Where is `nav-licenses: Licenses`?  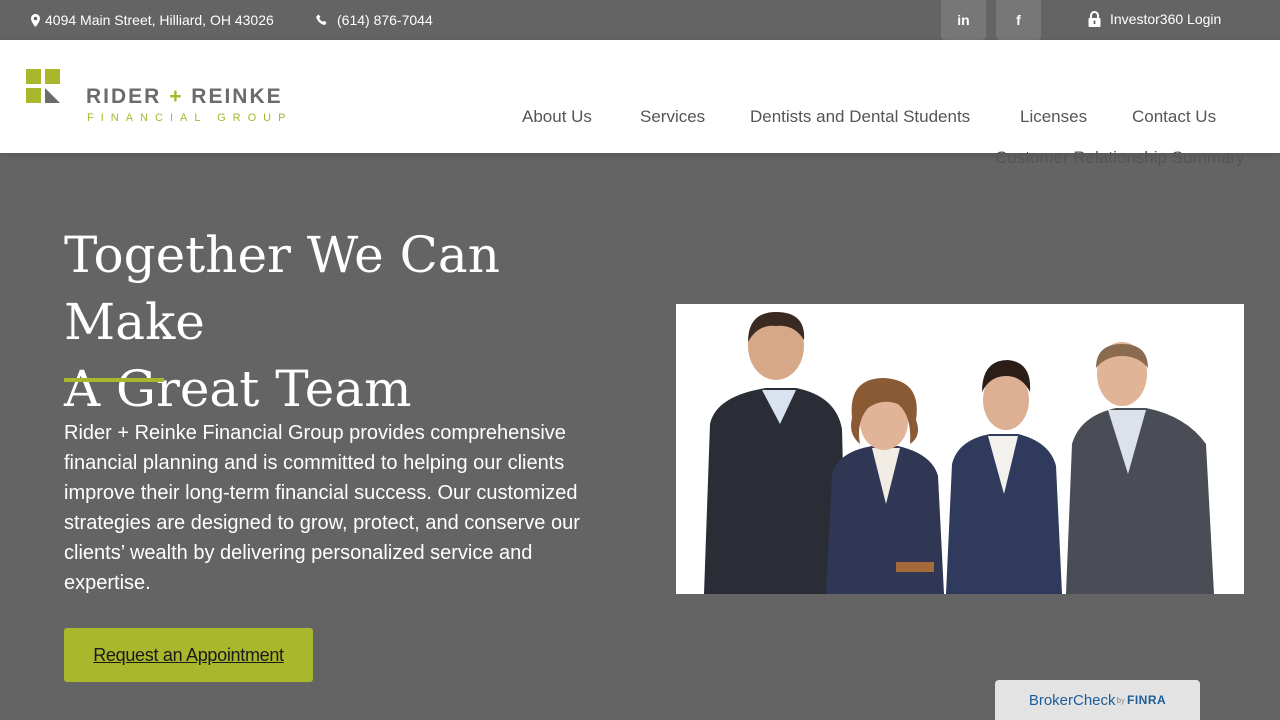 nav-licenses: Licenses is located at coordinates (1053, 117).